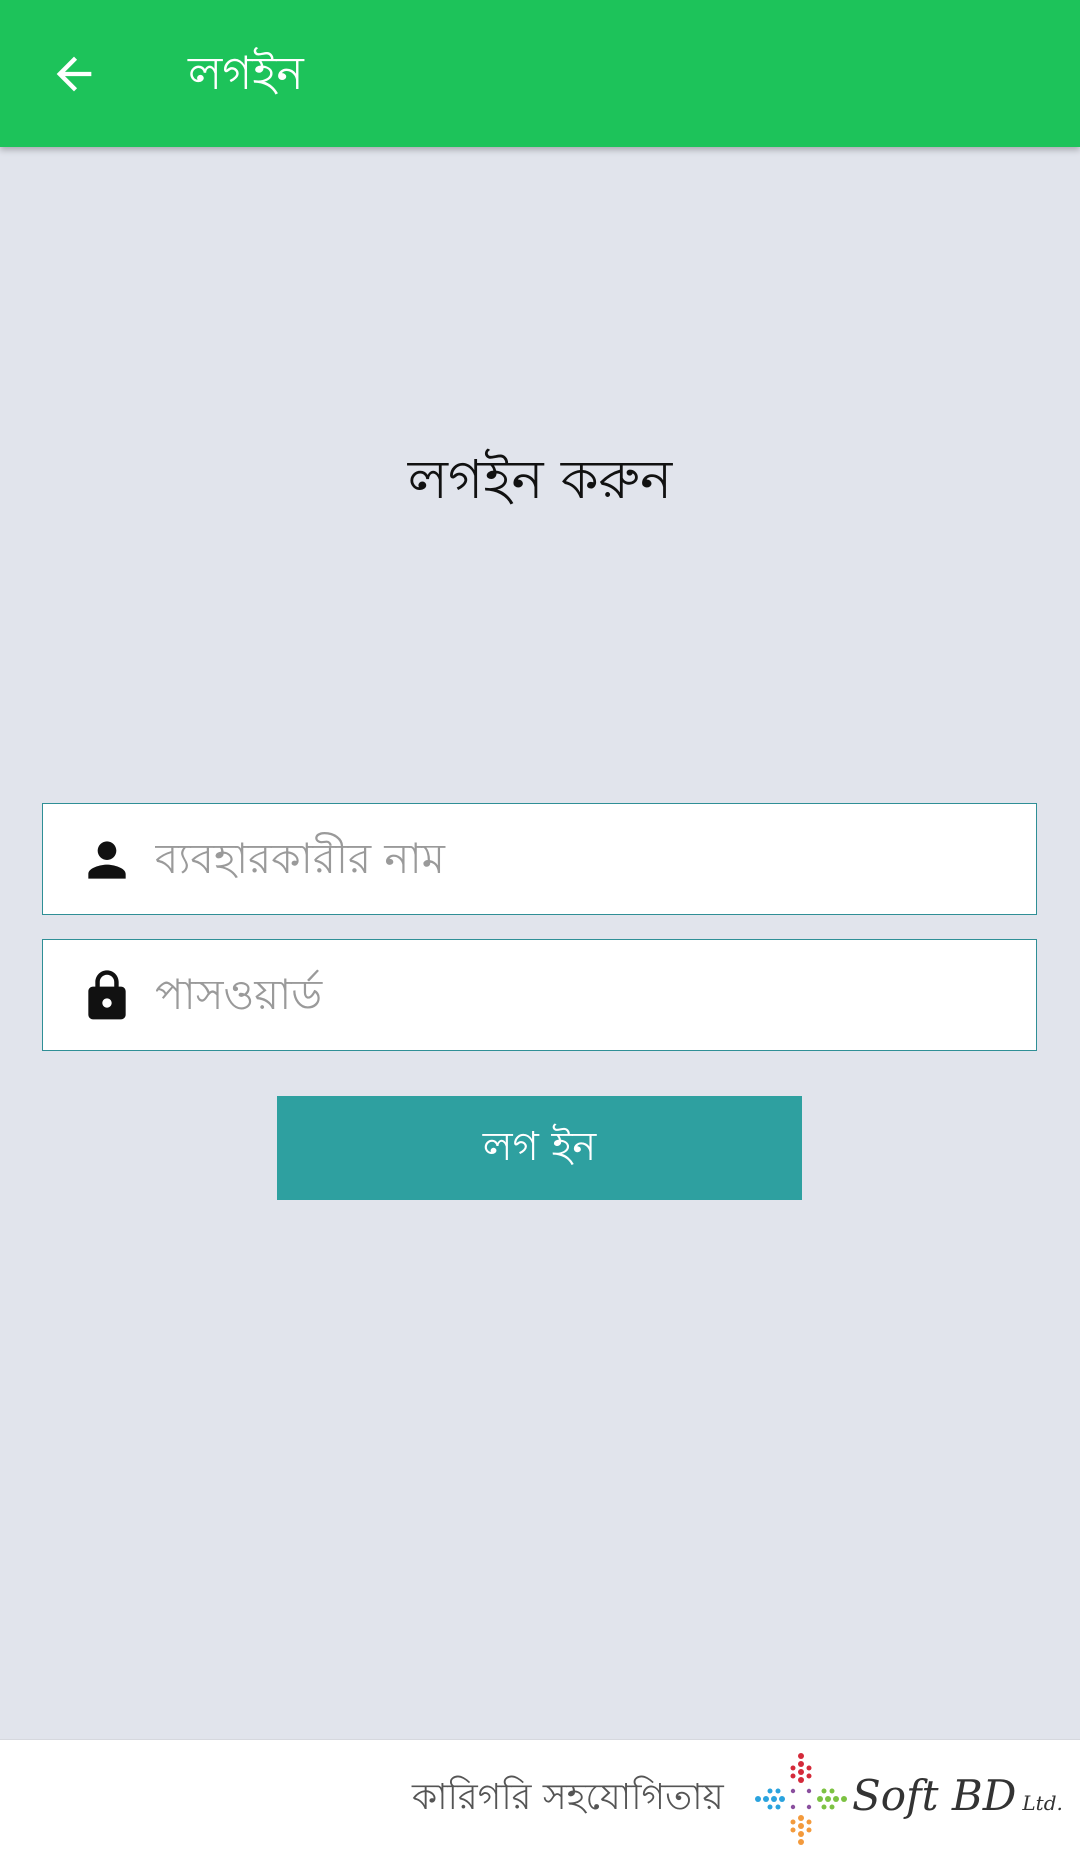  What do you see at coordinates (540, 73) in the screenshot?
I see `app-bar: লগইন` at bounding box center [540, 73].